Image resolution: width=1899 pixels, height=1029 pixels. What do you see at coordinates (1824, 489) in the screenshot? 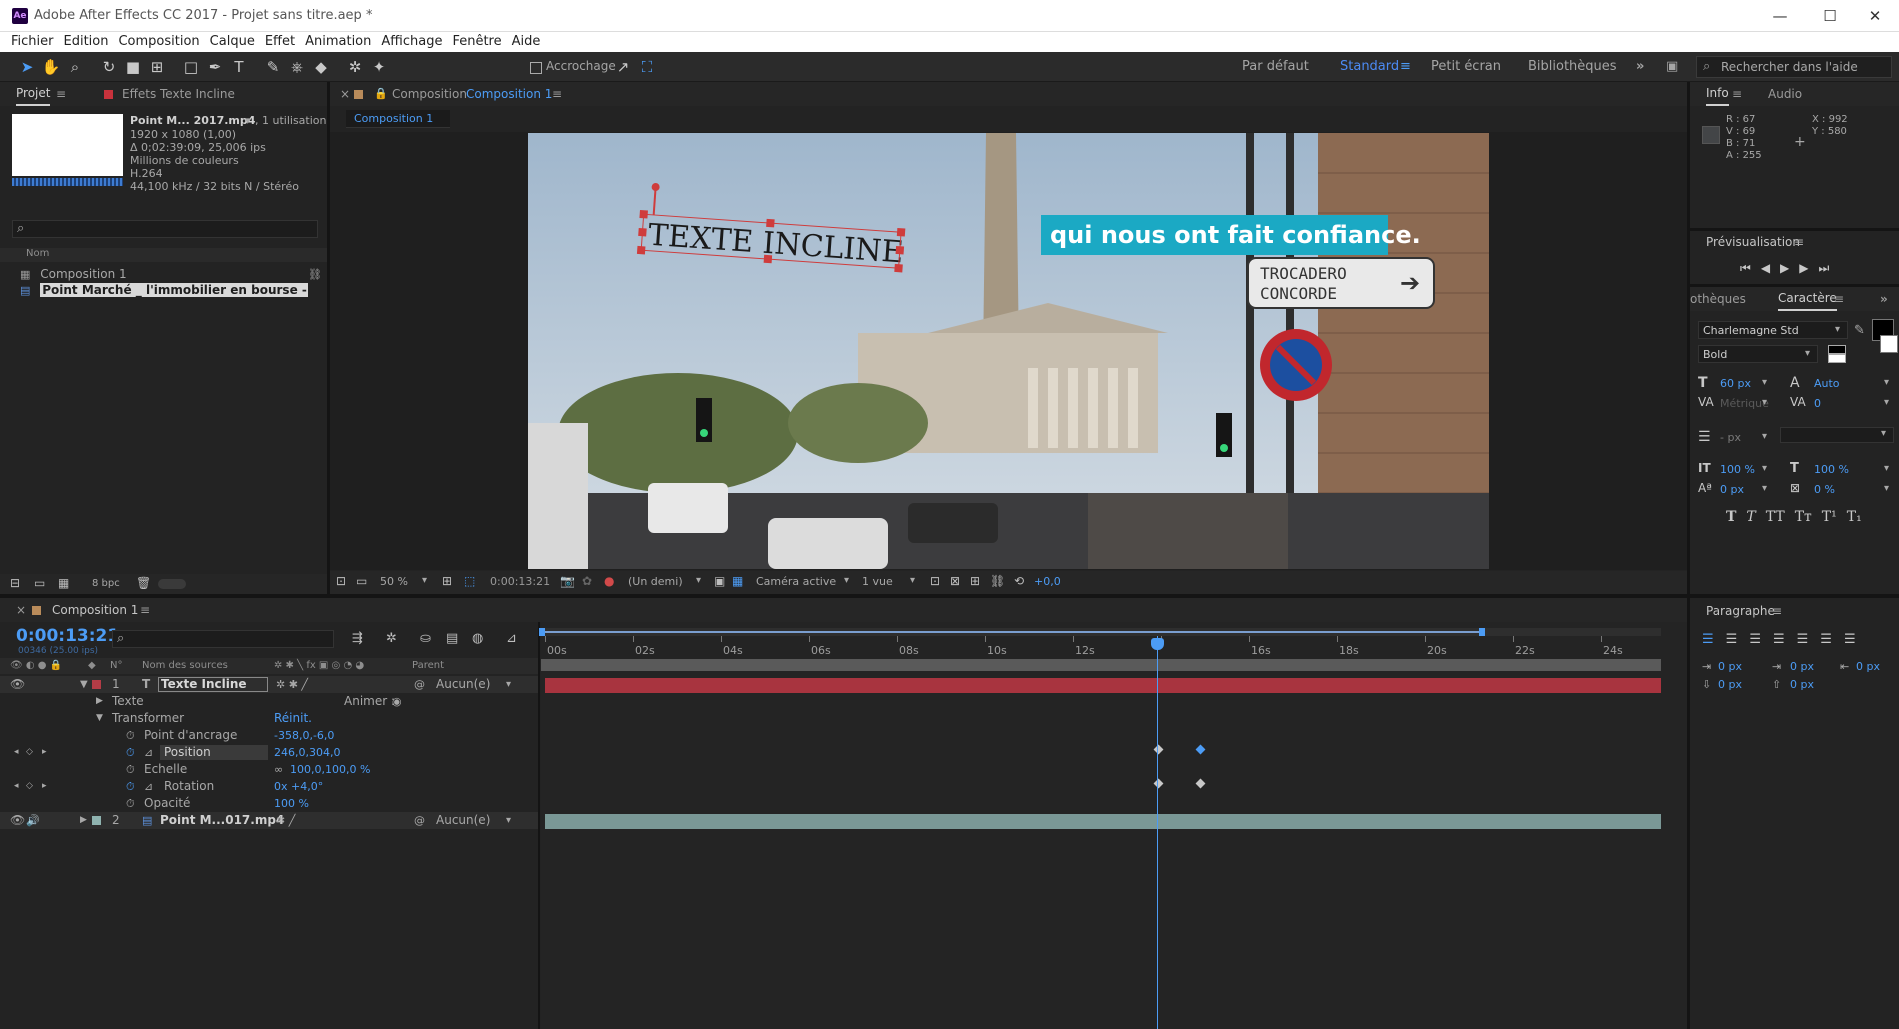
I see `tsume-value: 0 %` at bounding box center [1824, 489].